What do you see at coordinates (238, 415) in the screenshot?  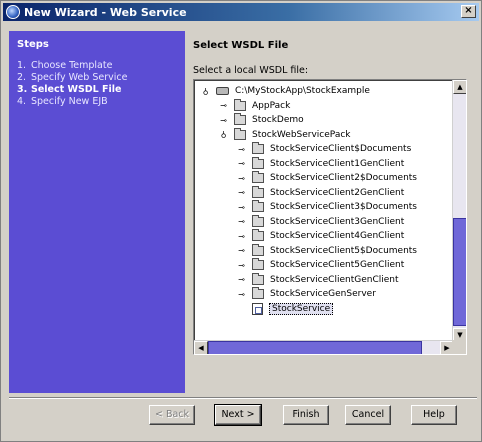 I see `next-button: Next >` at bounding box center [238, 415].